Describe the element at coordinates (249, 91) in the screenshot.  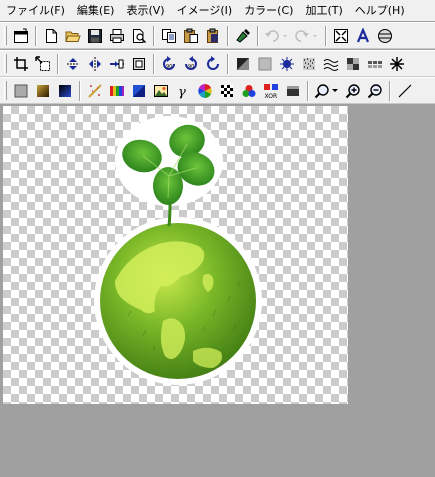
I see `rgb-icon` at that location.